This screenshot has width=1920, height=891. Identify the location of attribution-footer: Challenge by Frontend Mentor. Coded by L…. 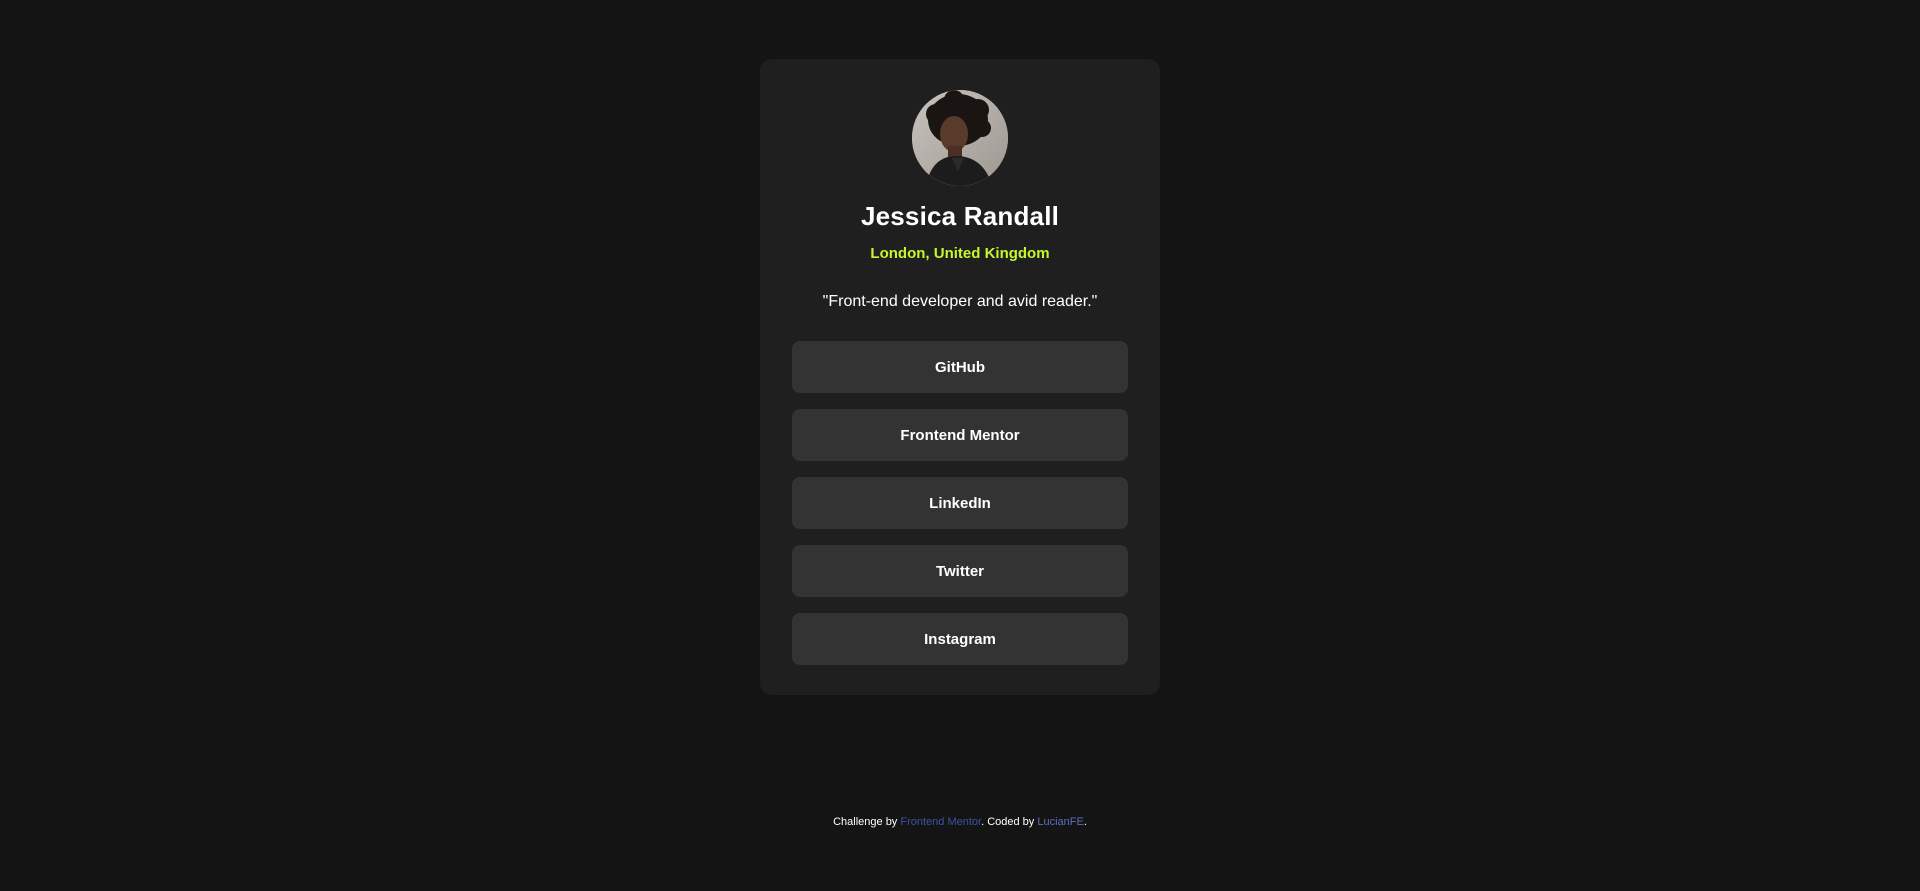
(960, 822).